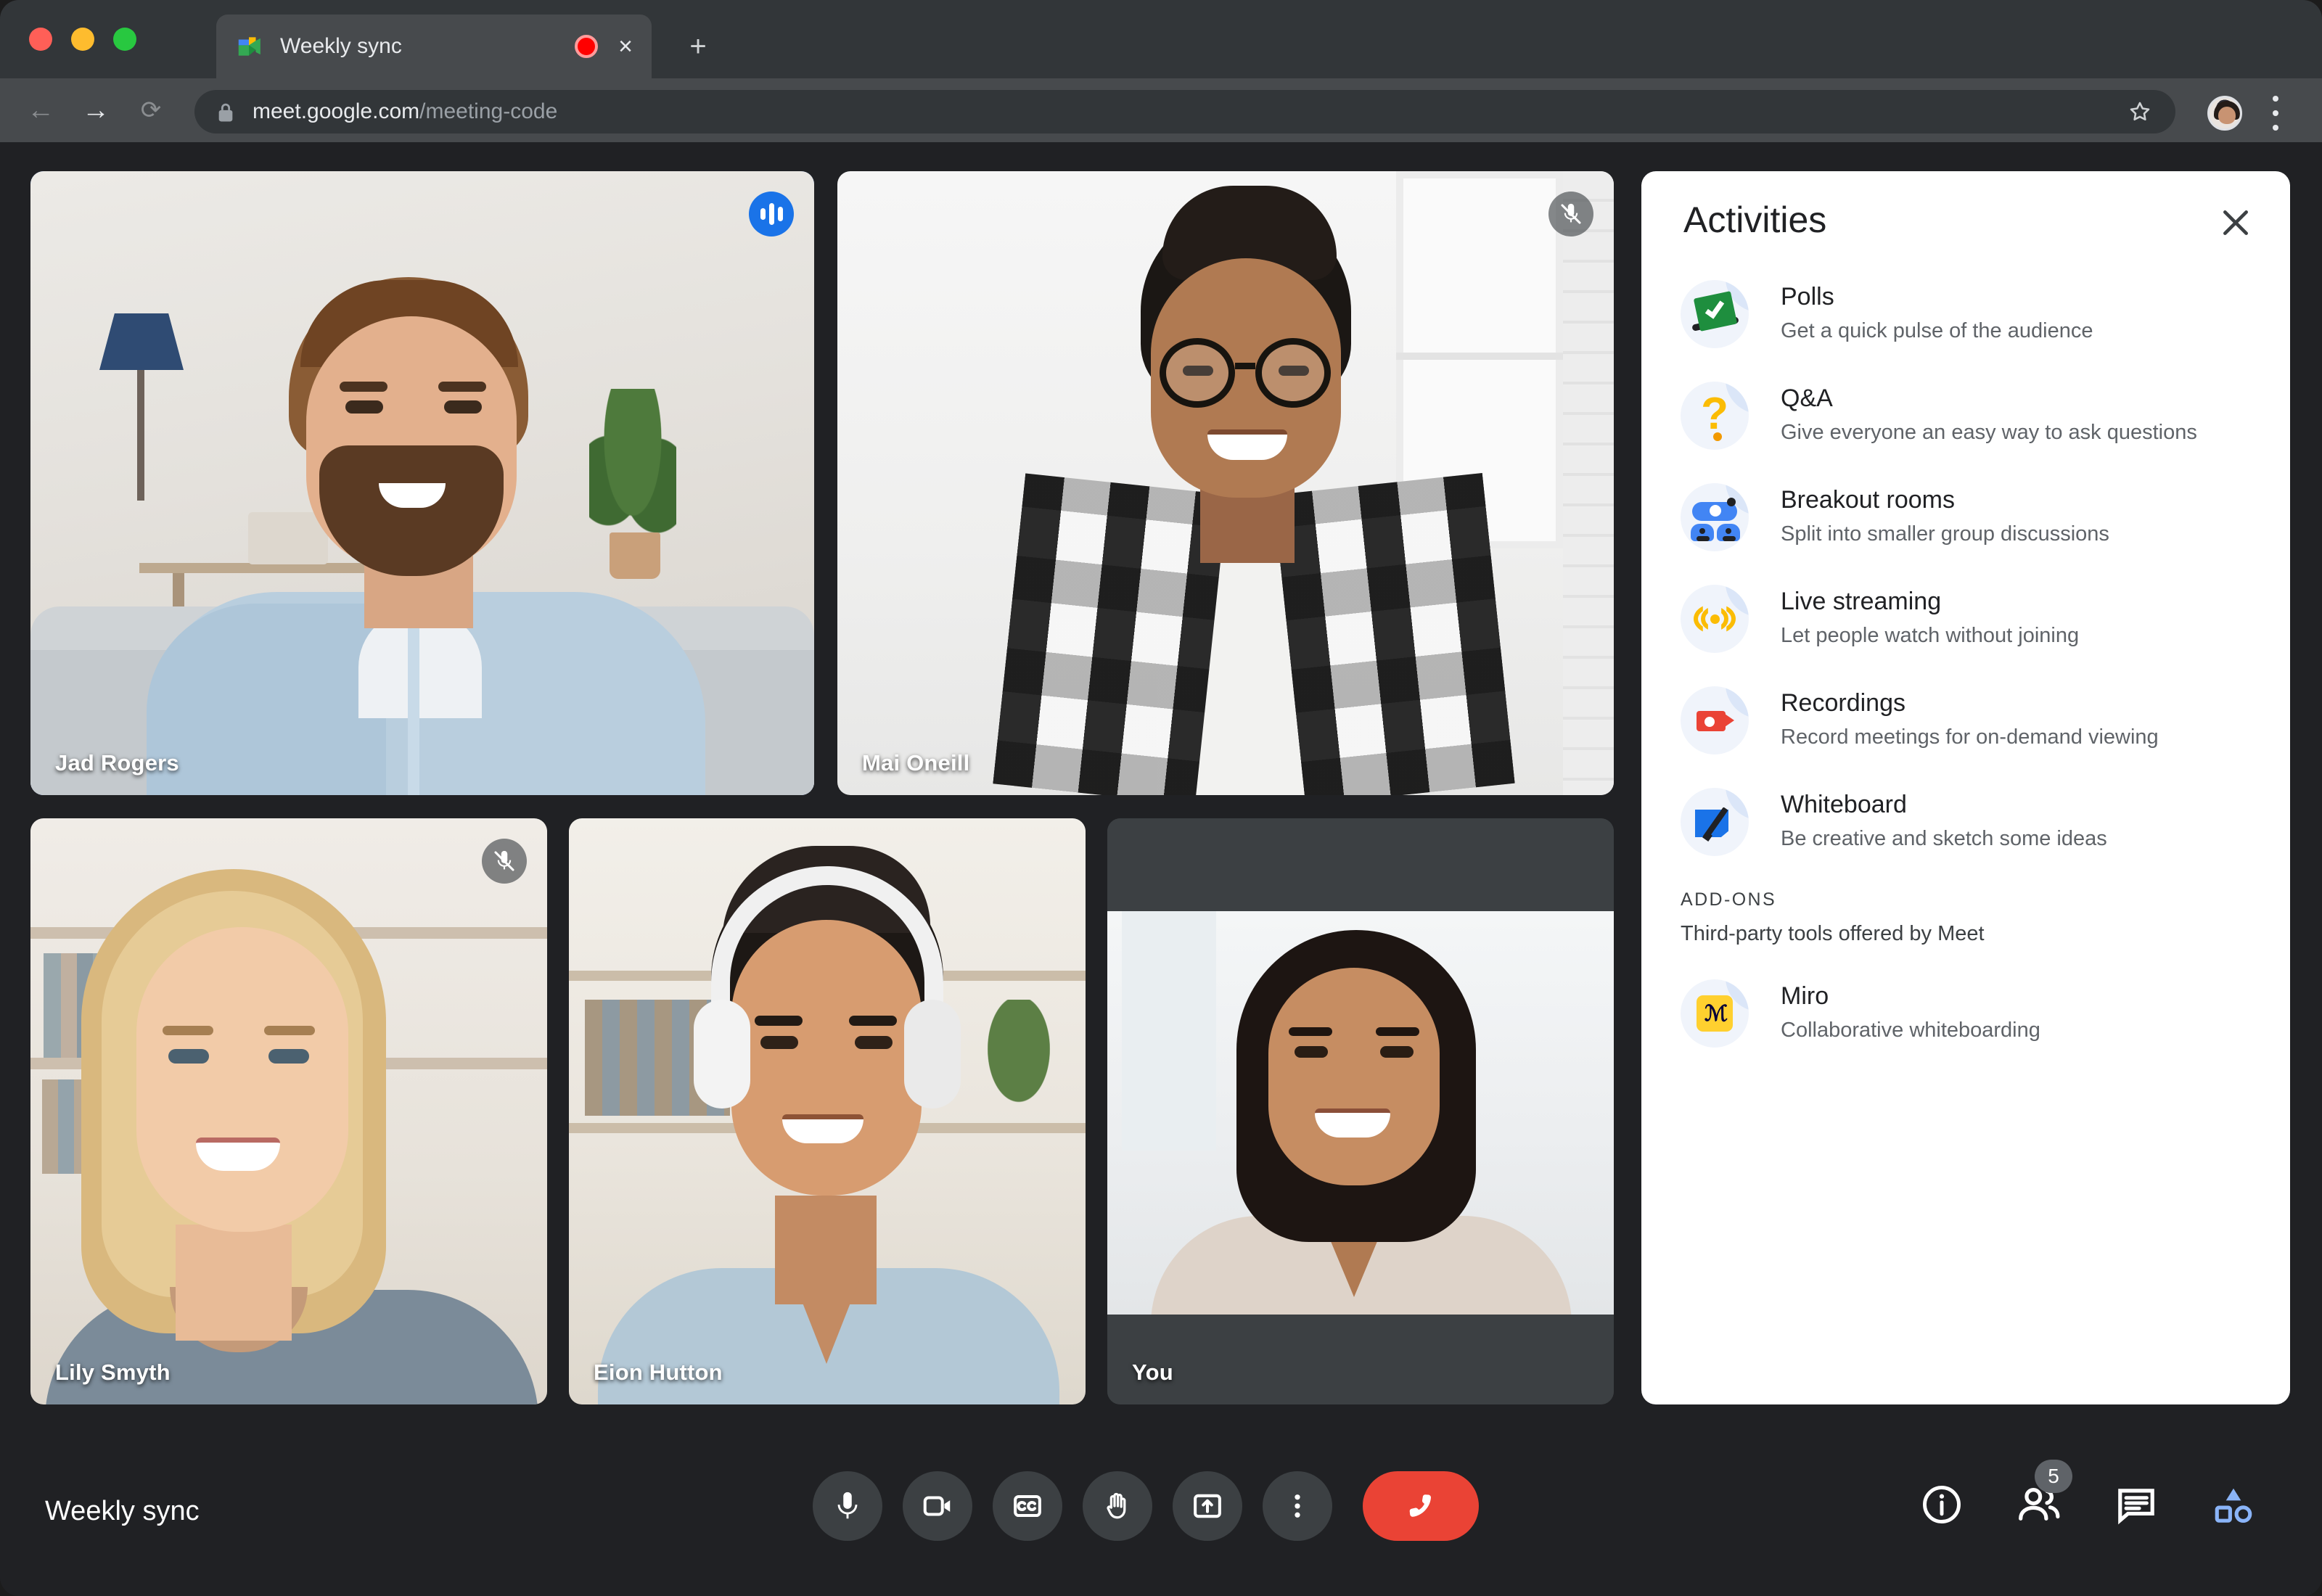  Describe the element at coordinates (2043, 1495) in the screenshot. I see `people-button: 5` at that location.